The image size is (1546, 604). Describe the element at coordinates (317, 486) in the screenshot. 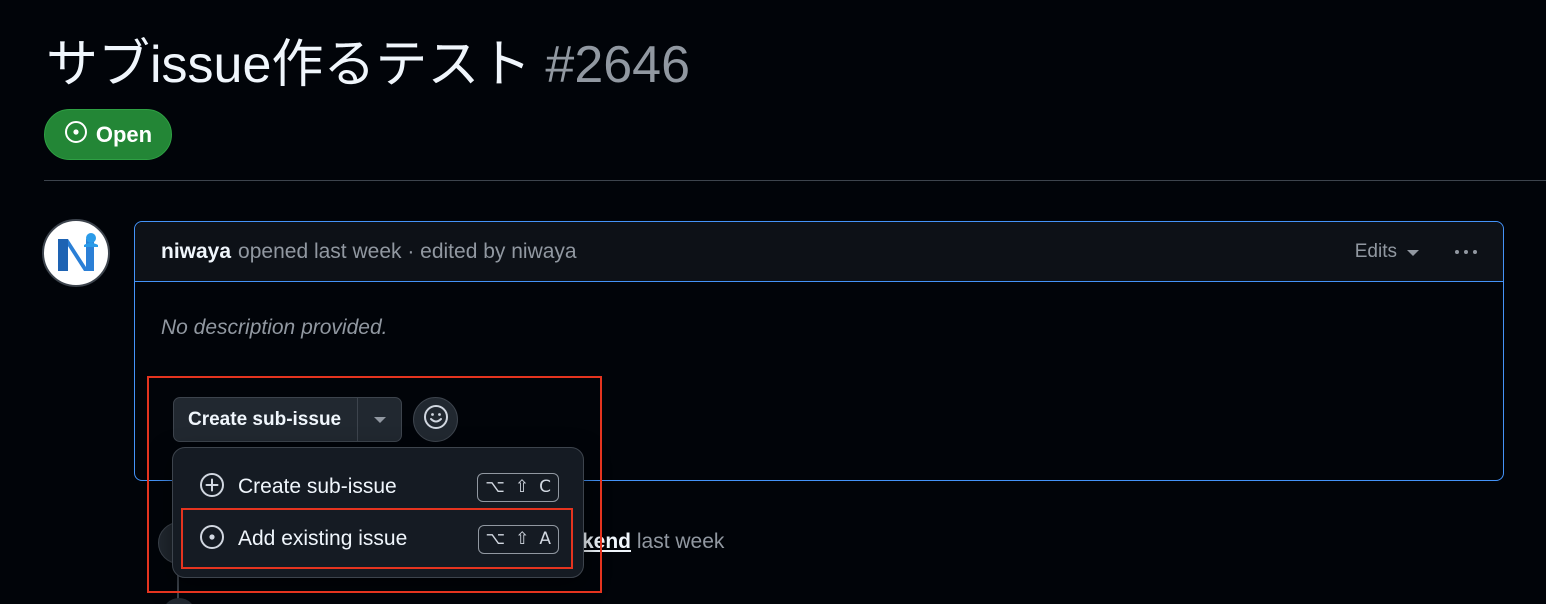

I see `menu-item-label: Create sub-issue` at that location.